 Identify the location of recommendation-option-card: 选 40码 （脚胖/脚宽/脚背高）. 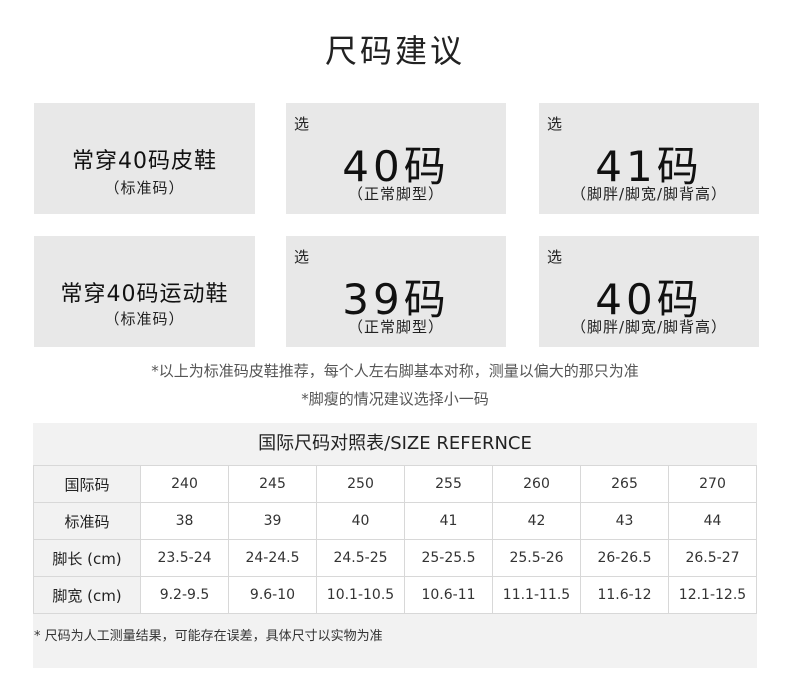
(649, 291).